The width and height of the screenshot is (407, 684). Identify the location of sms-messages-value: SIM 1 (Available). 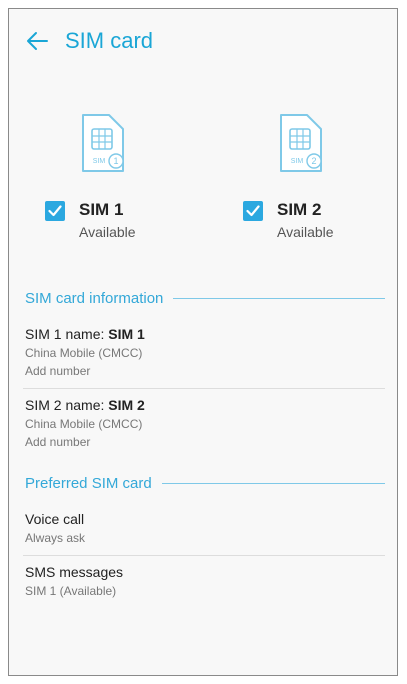
(71, 591).